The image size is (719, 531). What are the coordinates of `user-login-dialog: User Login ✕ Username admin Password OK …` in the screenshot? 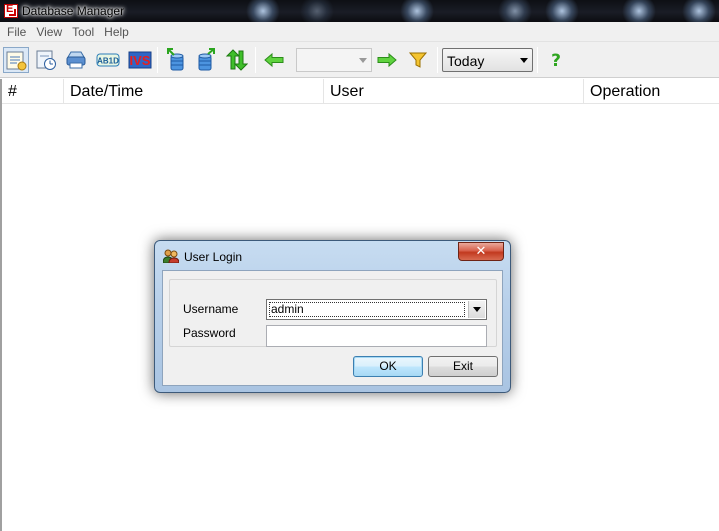 It's located at (332, 316).